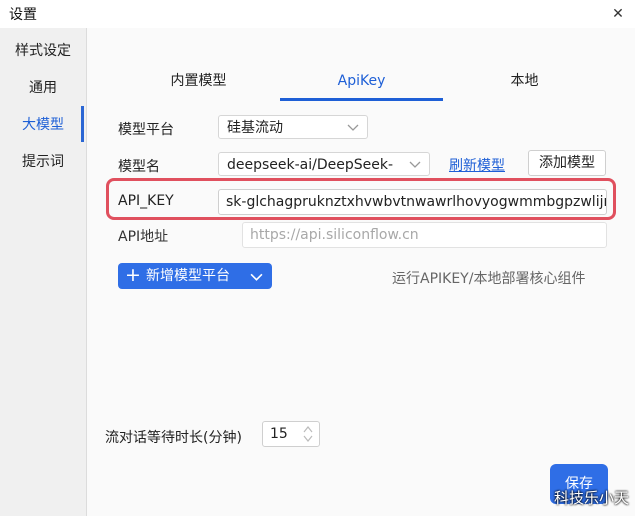 The image size is (635, 516). What do you see at coordinates (143, 237) in the screenshot?
I see `api-url-label: API地址` at bounding box center [143, 237].